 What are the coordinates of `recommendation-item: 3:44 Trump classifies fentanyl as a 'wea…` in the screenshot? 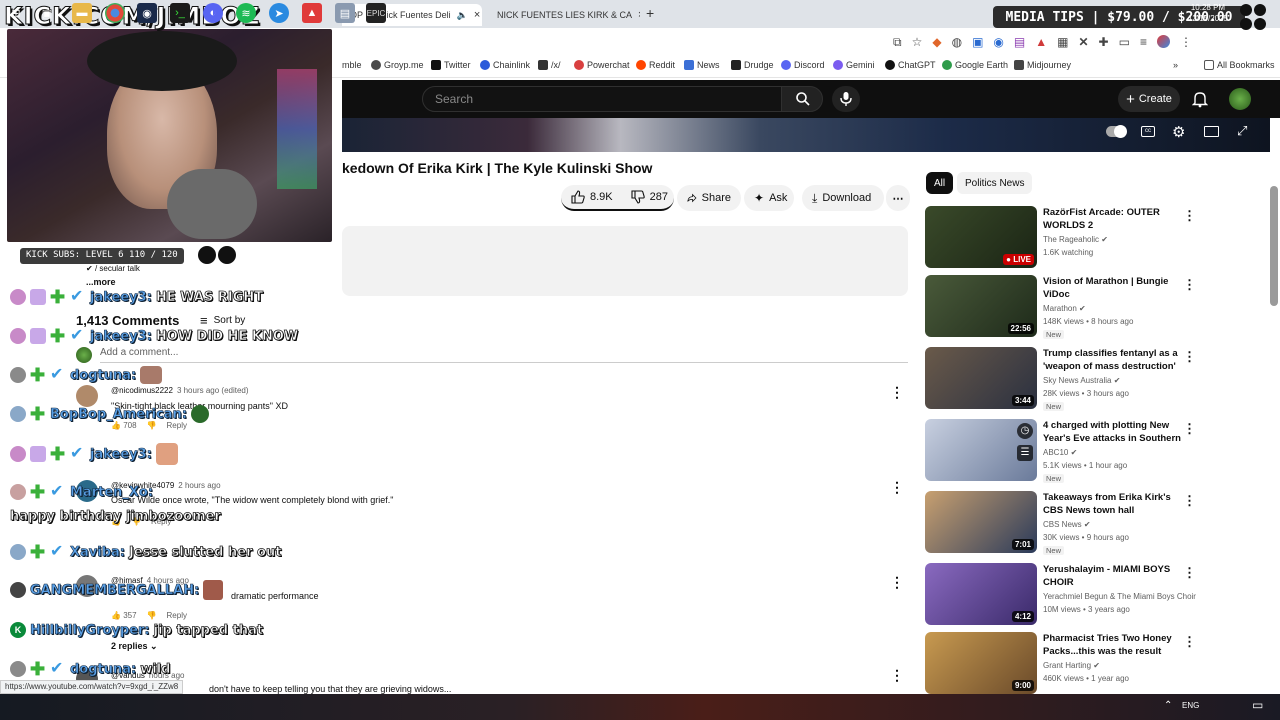 It's located at (1065, 379).